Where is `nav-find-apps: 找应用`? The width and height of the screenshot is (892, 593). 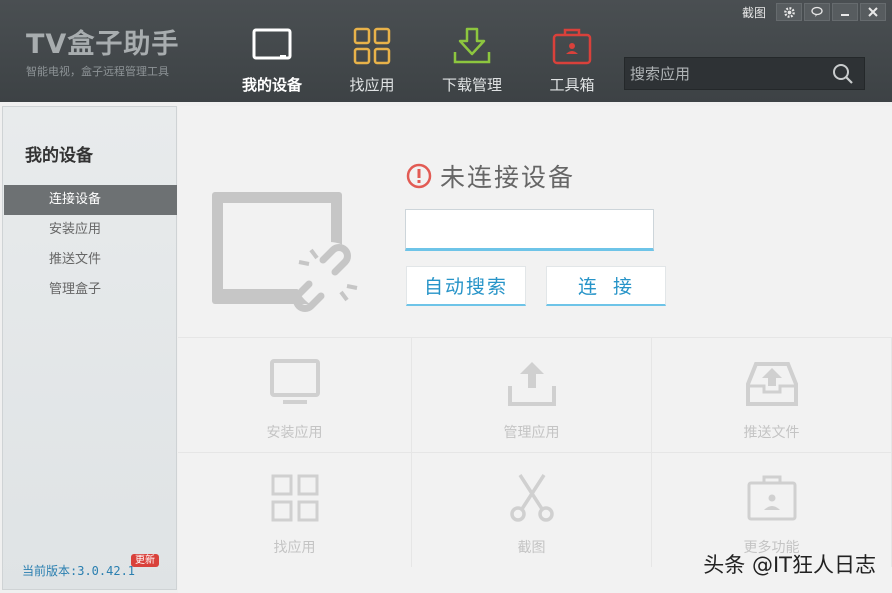 nav-find-apps: 找应用 is located at coordinates (372, 51).